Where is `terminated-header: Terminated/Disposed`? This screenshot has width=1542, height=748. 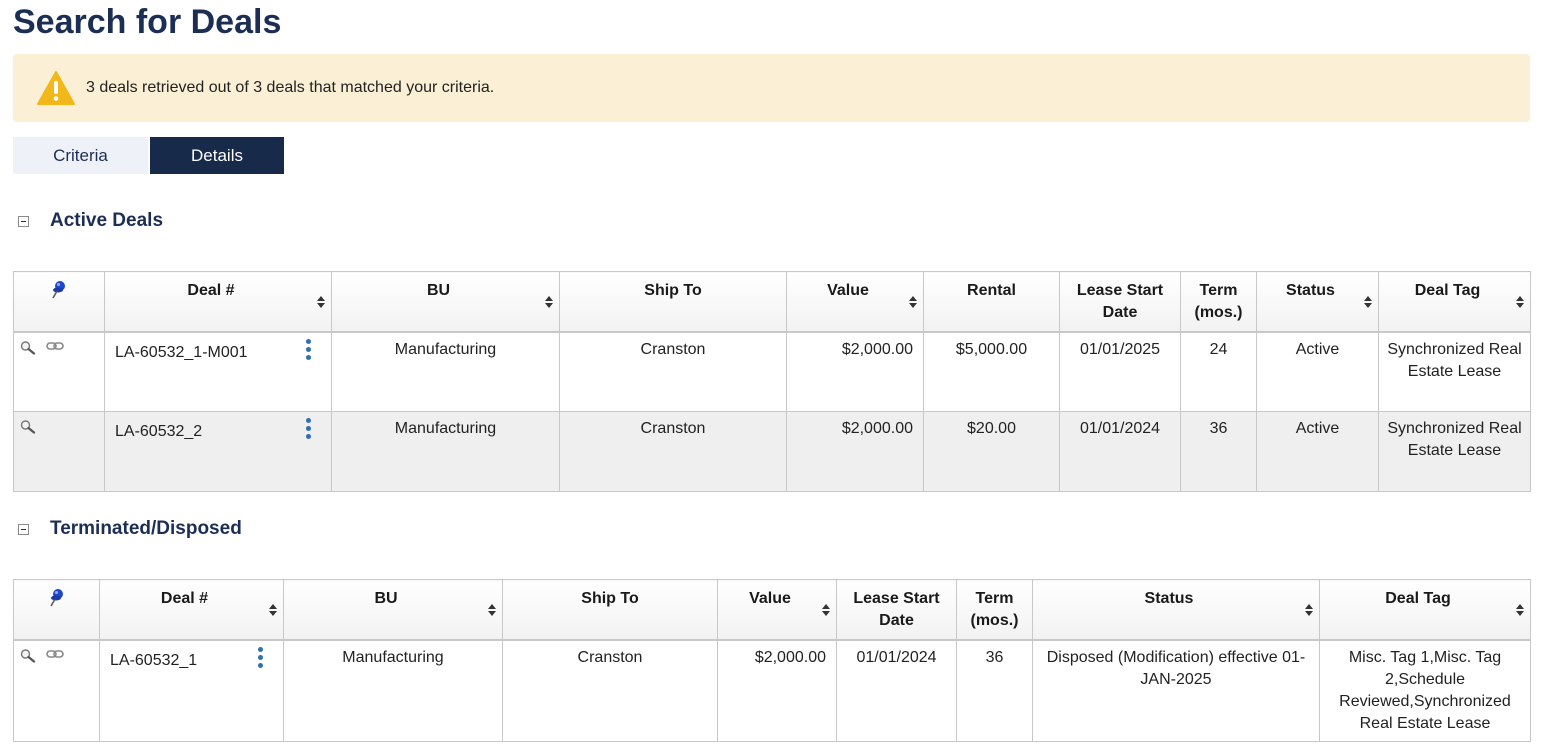 terminated-header: Terminated/Disposed is located at coordinates (130, 529).